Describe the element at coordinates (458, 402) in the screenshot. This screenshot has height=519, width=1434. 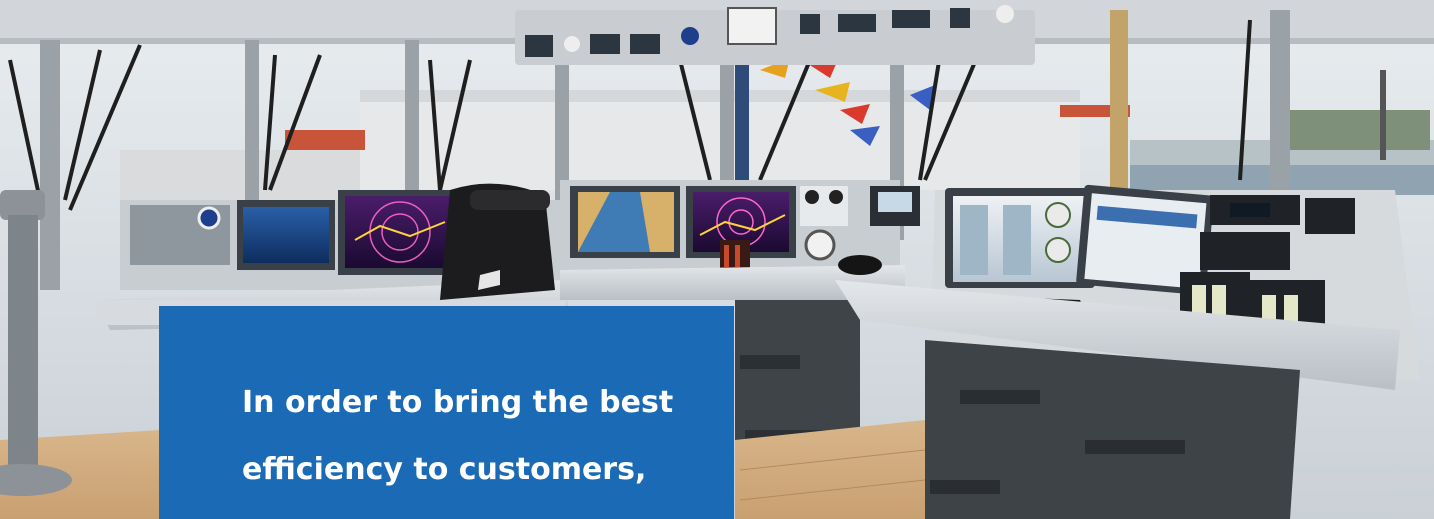
I see `caption-line-1: In order to bring the best` at that location.